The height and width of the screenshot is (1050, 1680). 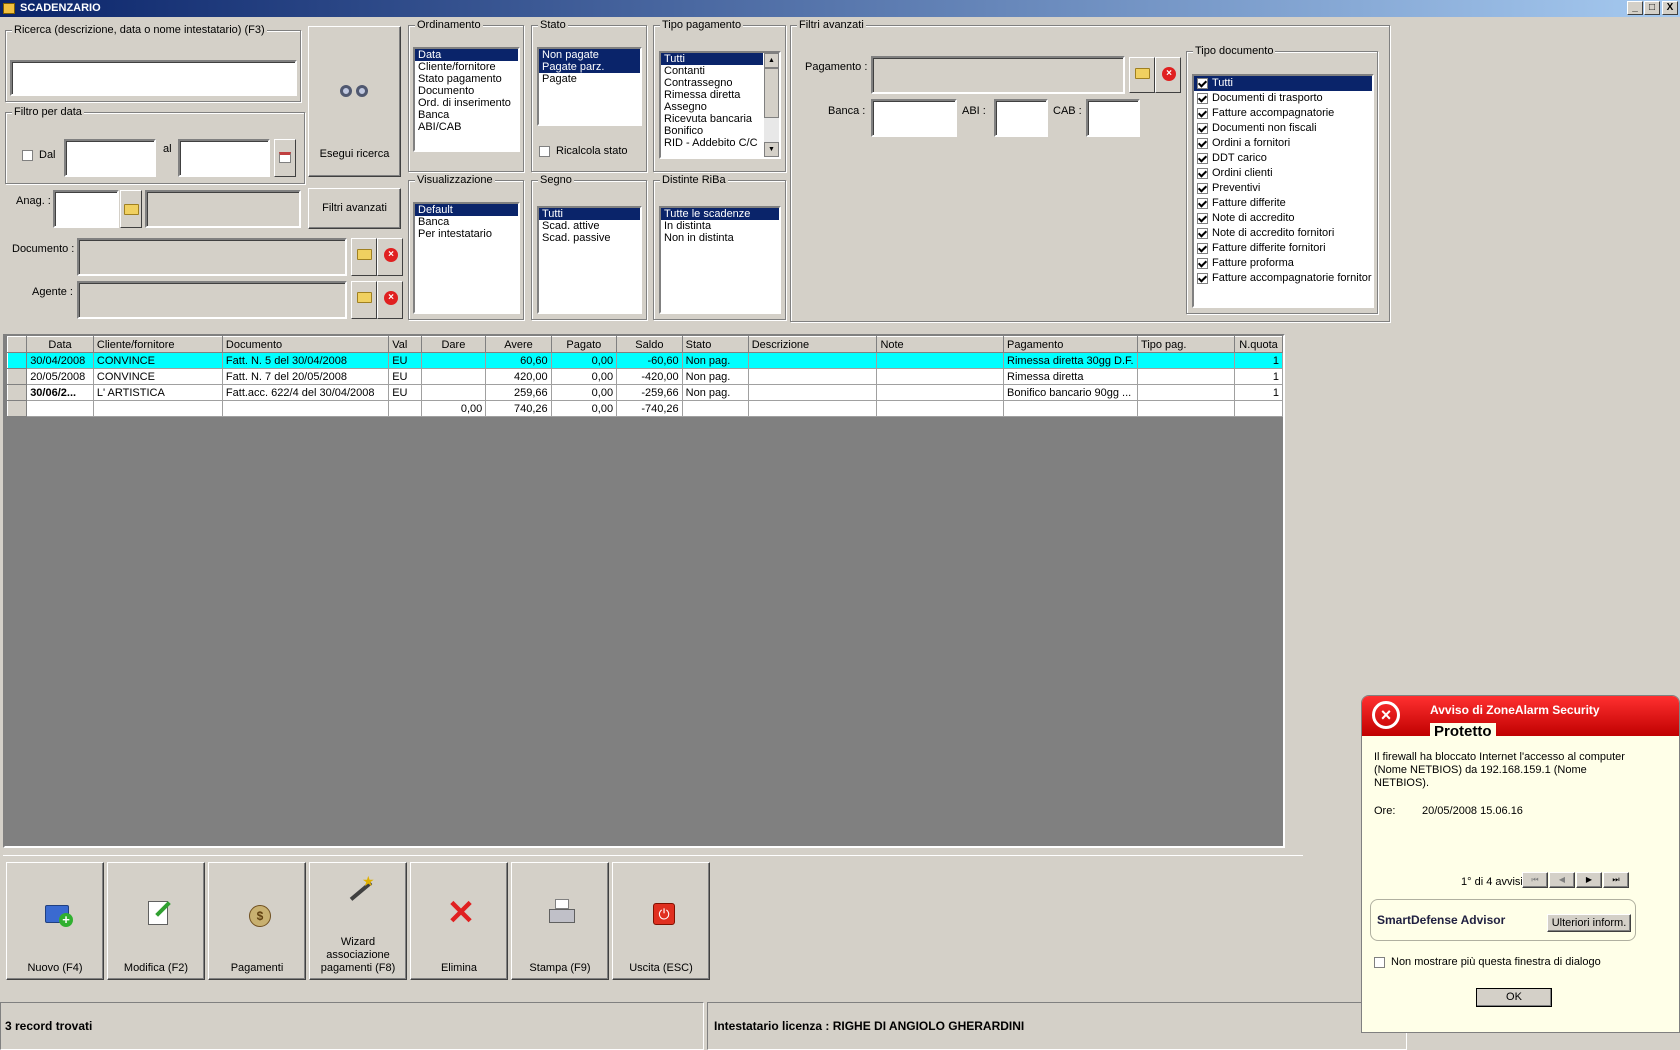 What do you see at coordinates (354, 208) in the screenshot?
I see `advanced-filters-button: Filtri avanzati` at bounding box center [354, 208].